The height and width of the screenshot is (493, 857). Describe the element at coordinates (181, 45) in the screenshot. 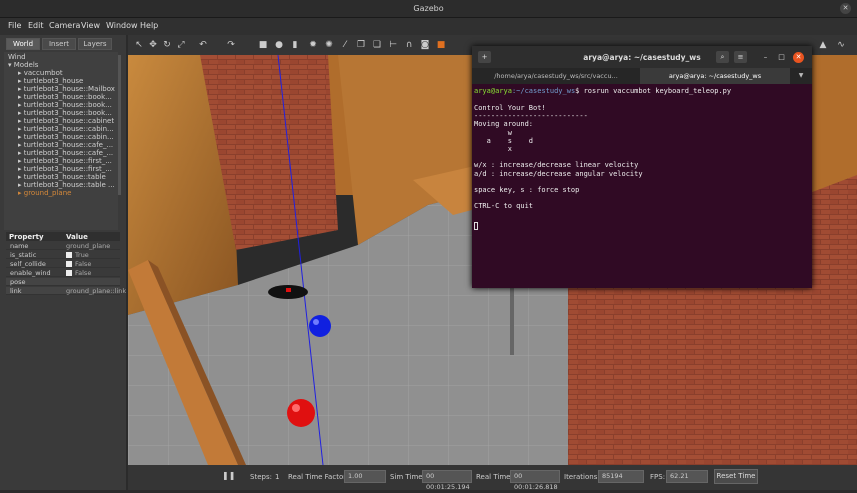

I see `scale-tool-icon: ⤢` at that location.